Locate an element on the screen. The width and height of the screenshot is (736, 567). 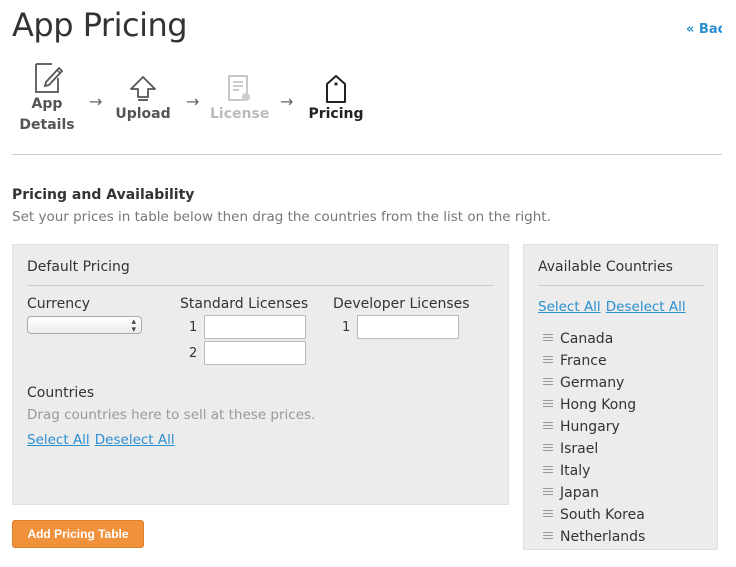
country-item: France is located at coordinates (594, 361).